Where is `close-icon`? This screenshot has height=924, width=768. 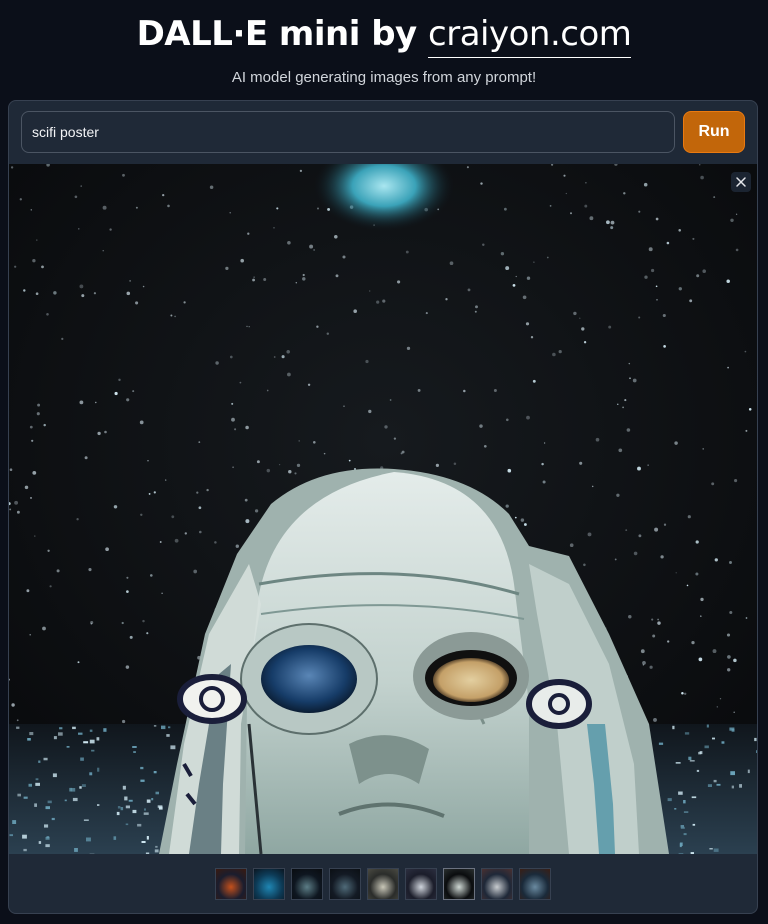 close-icon is located at coordinates (741, 182).